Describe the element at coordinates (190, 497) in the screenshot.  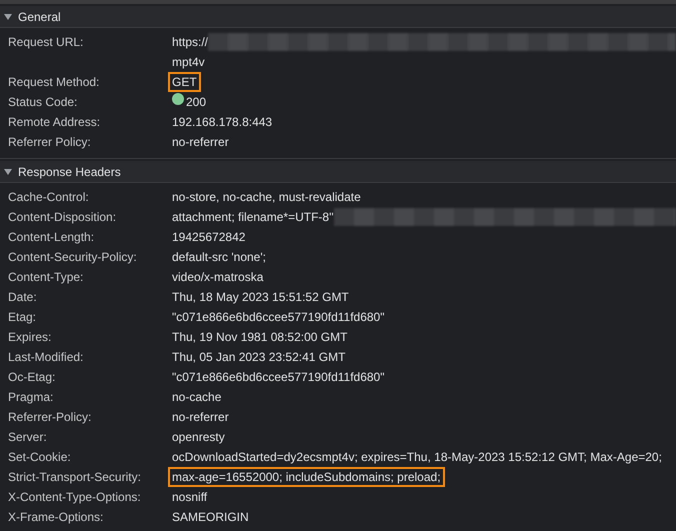
I see `header-value: nosniff` at that location.